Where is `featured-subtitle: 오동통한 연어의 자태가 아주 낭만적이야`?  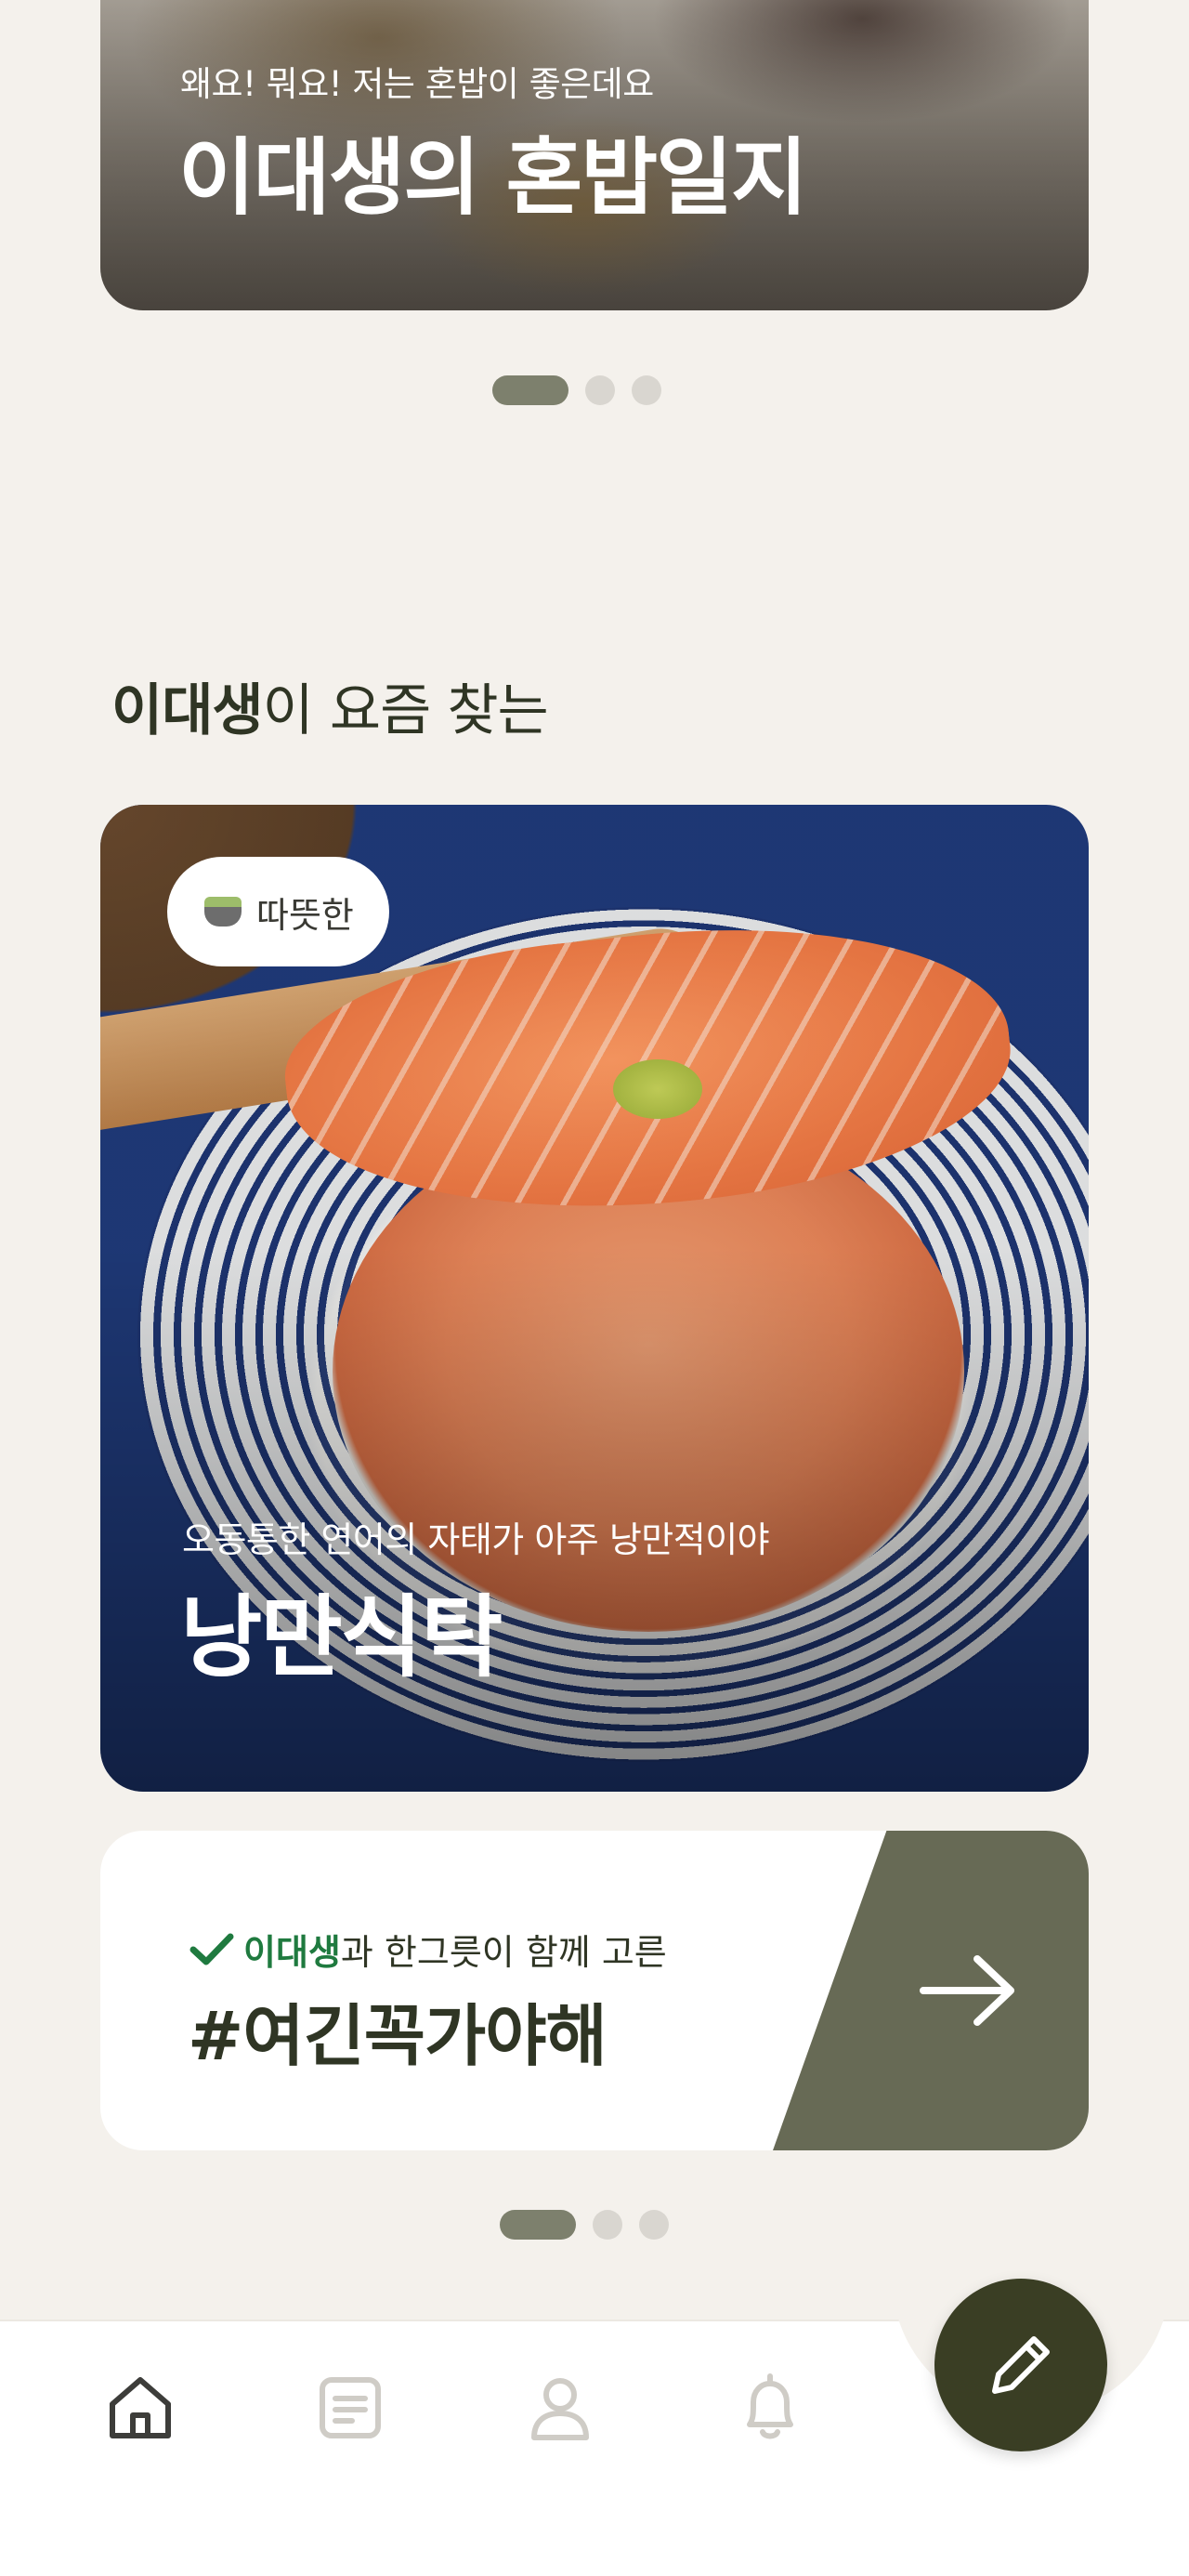 featured-subtitle: 오동통한 연어의 자태가 아주 낭만적이야 is located at coordinates (476, 1539).